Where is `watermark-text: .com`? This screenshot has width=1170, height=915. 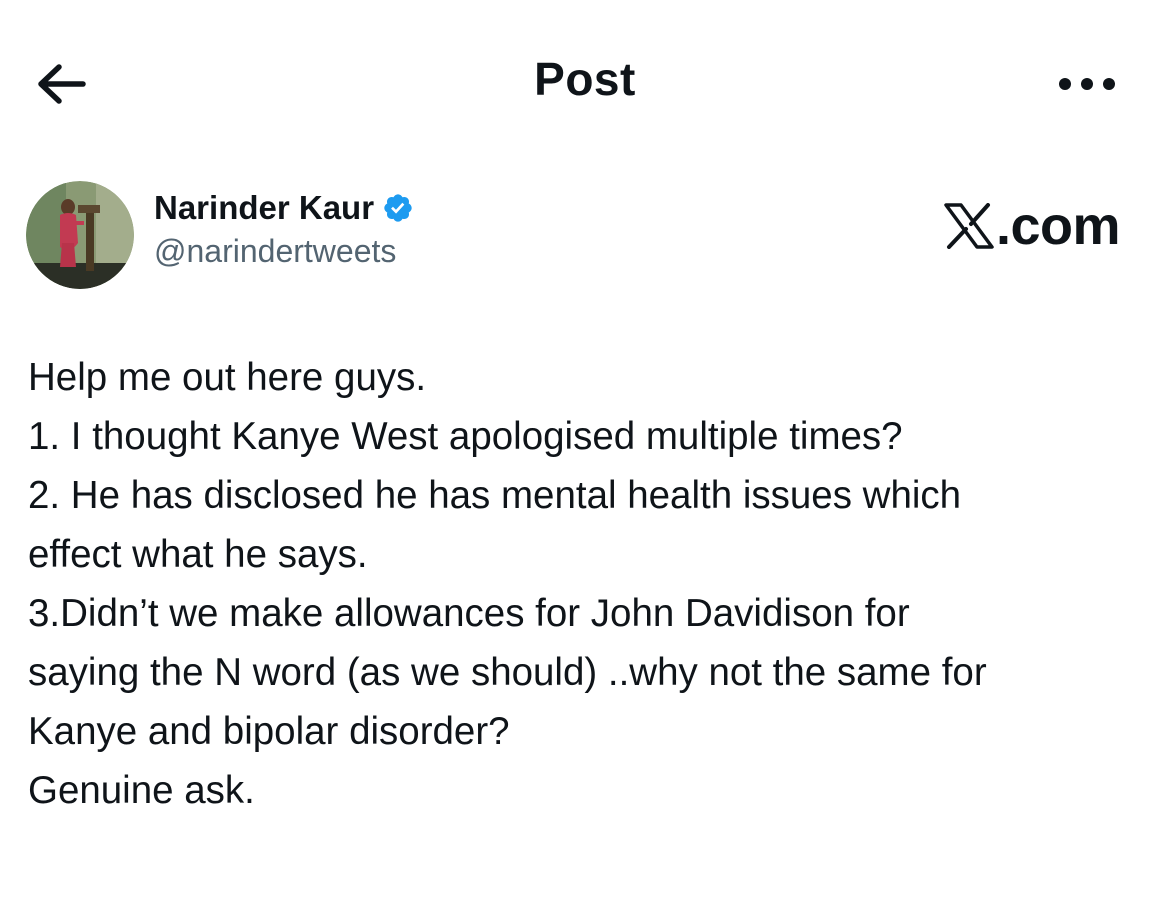 watermark-text: .com is located at coordinates (1058, 226).